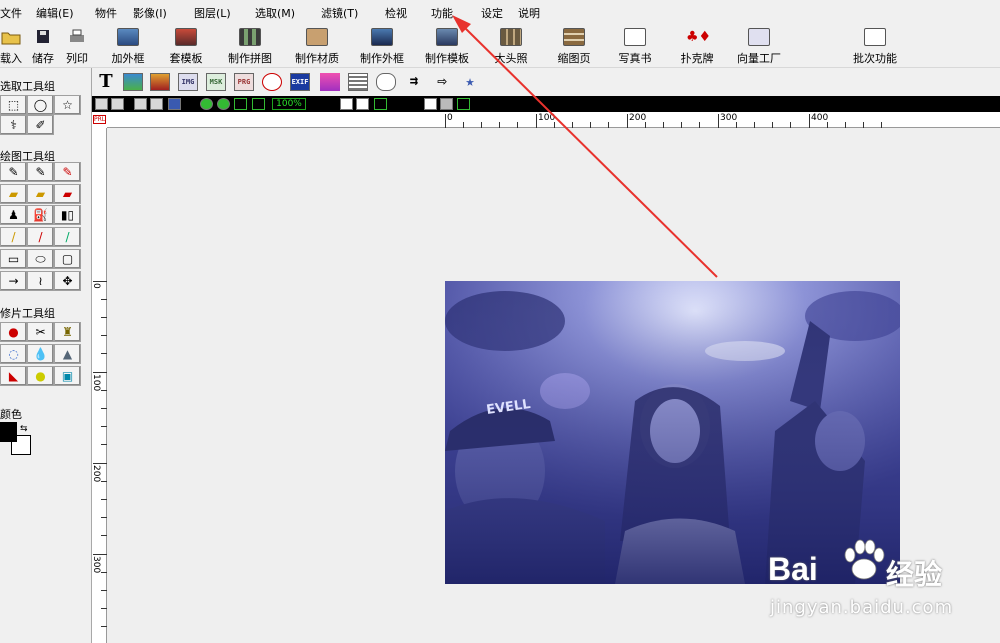  What do you see at coordinates (77, 47) in the screenshot?
I see `print-button: 列印` at bounding box center [77, 47].